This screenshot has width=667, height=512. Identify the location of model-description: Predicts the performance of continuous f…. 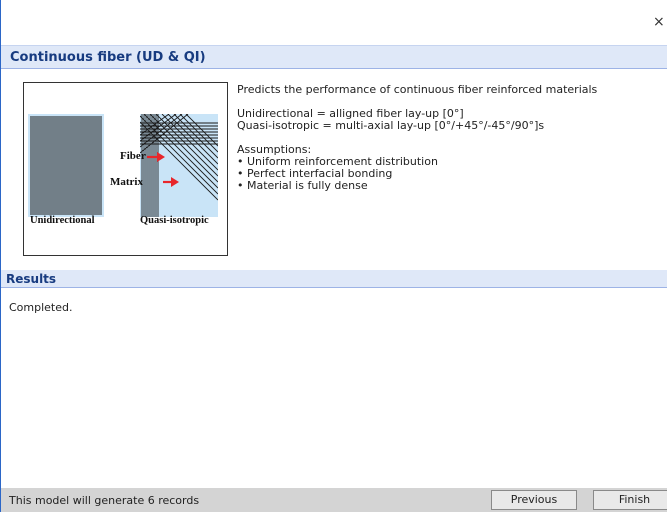
(447, 138).